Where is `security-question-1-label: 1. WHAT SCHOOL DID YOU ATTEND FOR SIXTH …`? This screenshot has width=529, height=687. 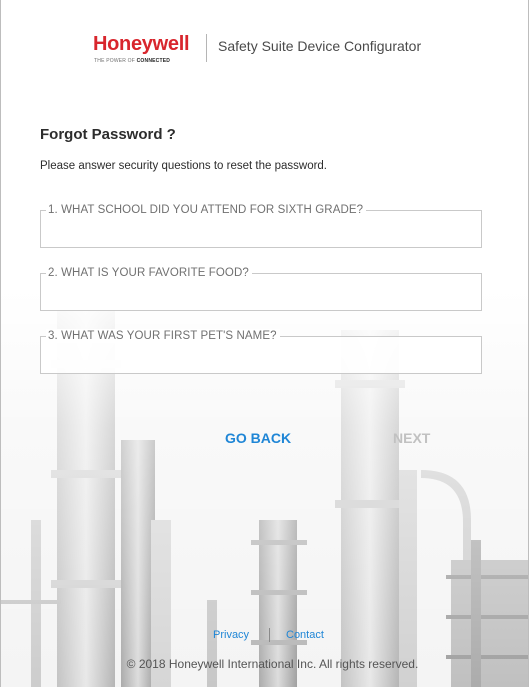 security-question-1-label: 1. WHAT SCHOOL DID YOU ATTEND FOR SIXTH … is located at coordinates (206, 210).